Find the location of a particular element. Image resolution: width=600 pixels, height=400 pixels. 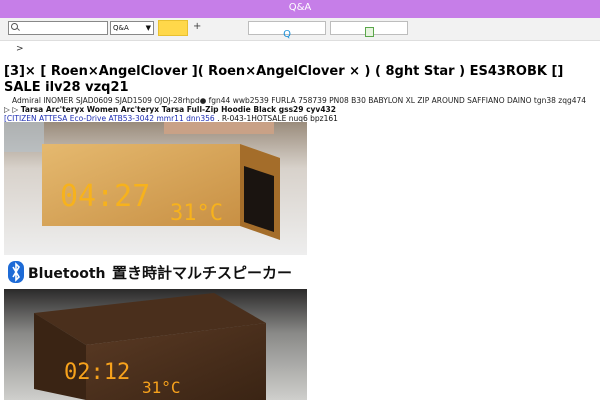

top-bar: Q&A is located at coordinates (300, 9).